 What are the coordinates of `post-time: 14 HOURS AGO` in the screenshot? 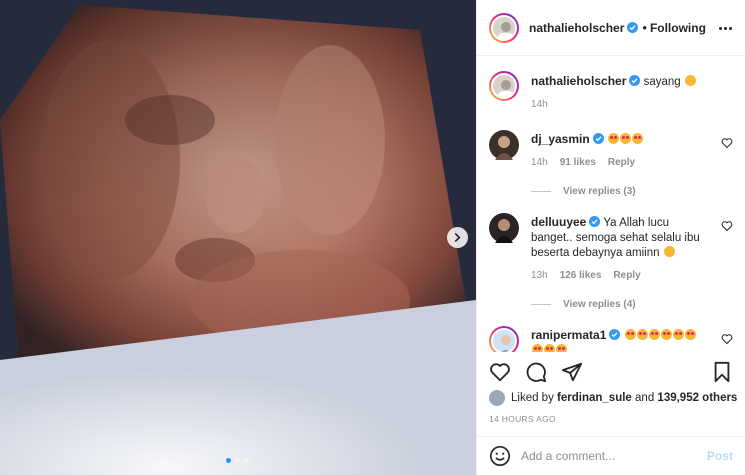 It's located at (522, 419).